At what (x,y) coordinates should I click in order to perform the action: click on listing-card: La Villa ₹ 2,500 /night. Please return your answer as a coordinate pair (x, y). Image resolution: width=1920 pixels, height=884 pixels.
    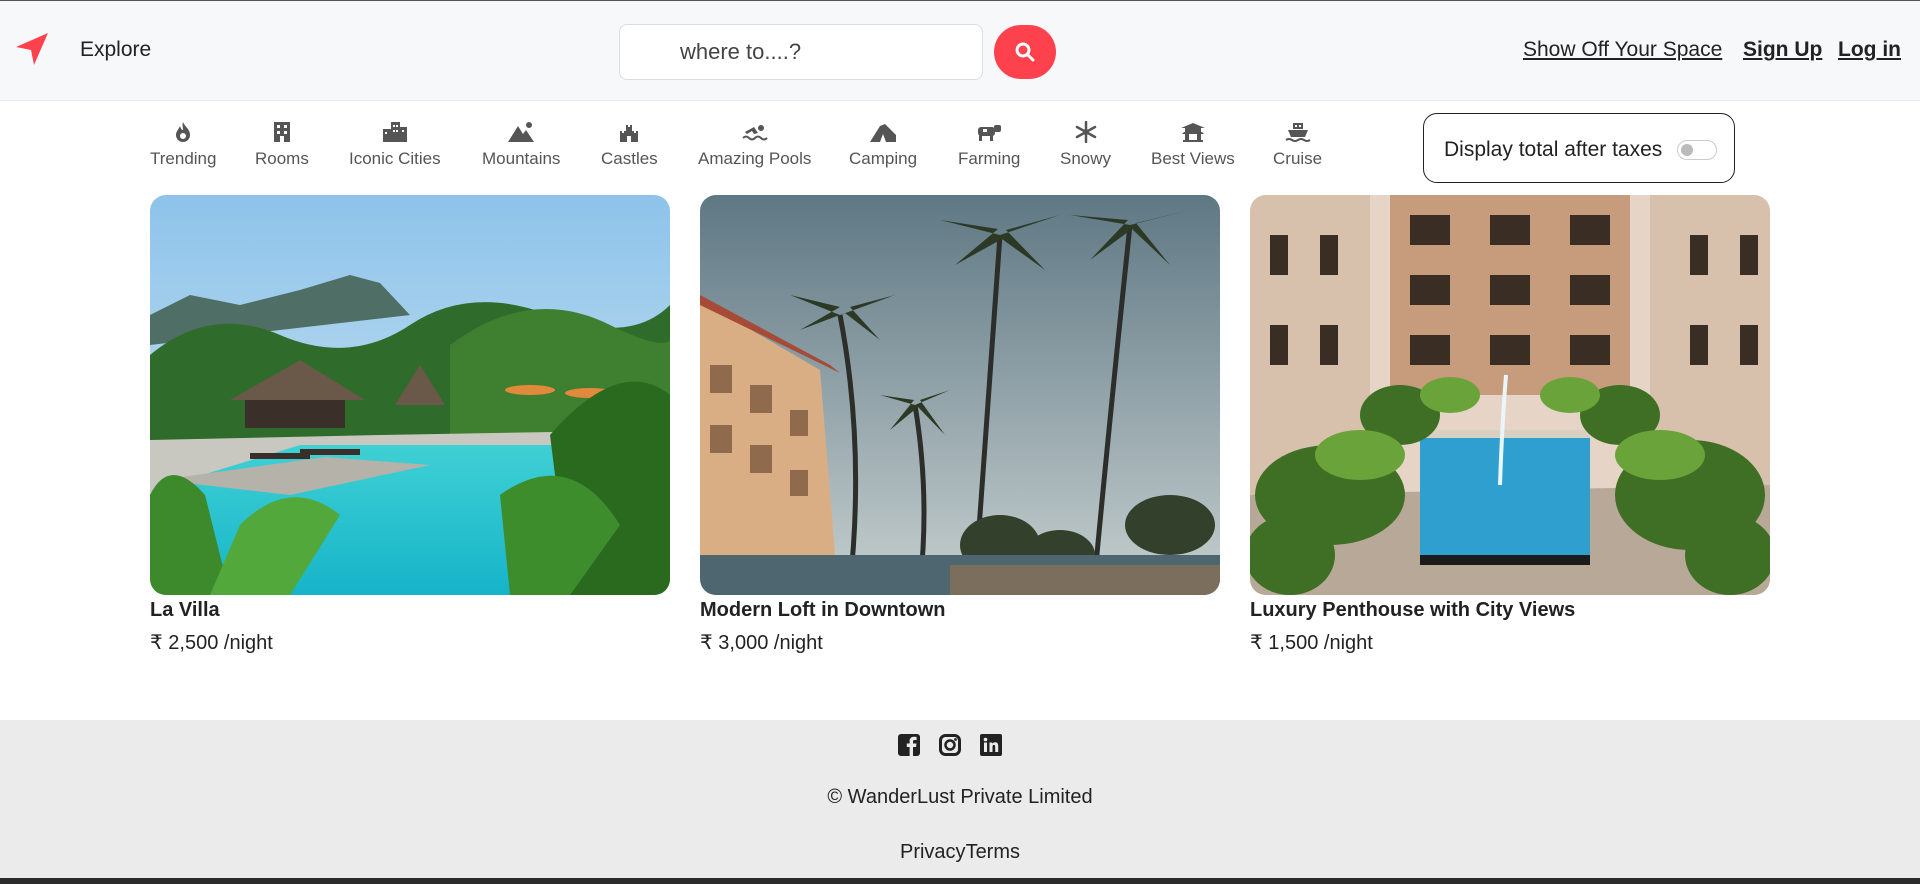
    Looking at the image, I should click on (410, 425).